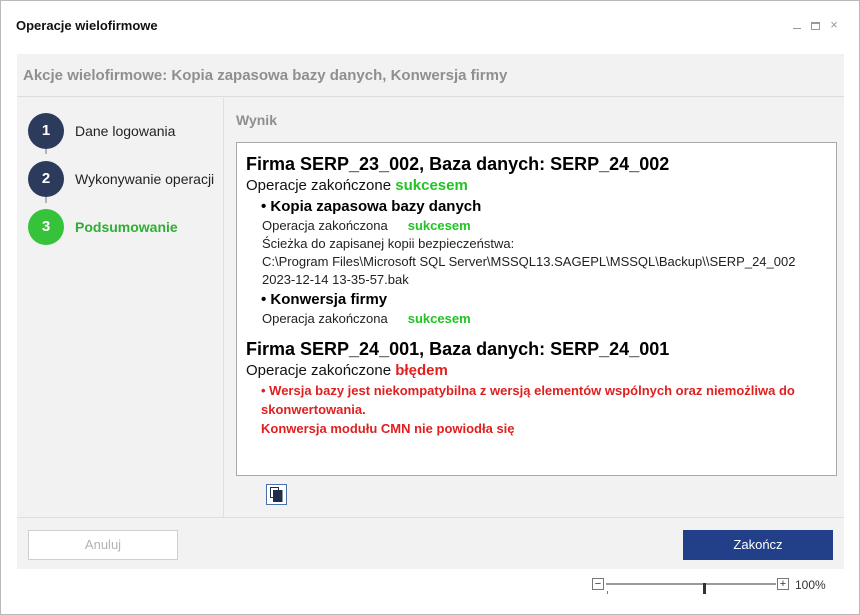 Image resolution: width=860 pixels, height=615 pixels. Describe the element at coordinates (335, 279) in the screenshot. I see `backup-path-line: 2023-12-14 13-35-57.bak` at that location.